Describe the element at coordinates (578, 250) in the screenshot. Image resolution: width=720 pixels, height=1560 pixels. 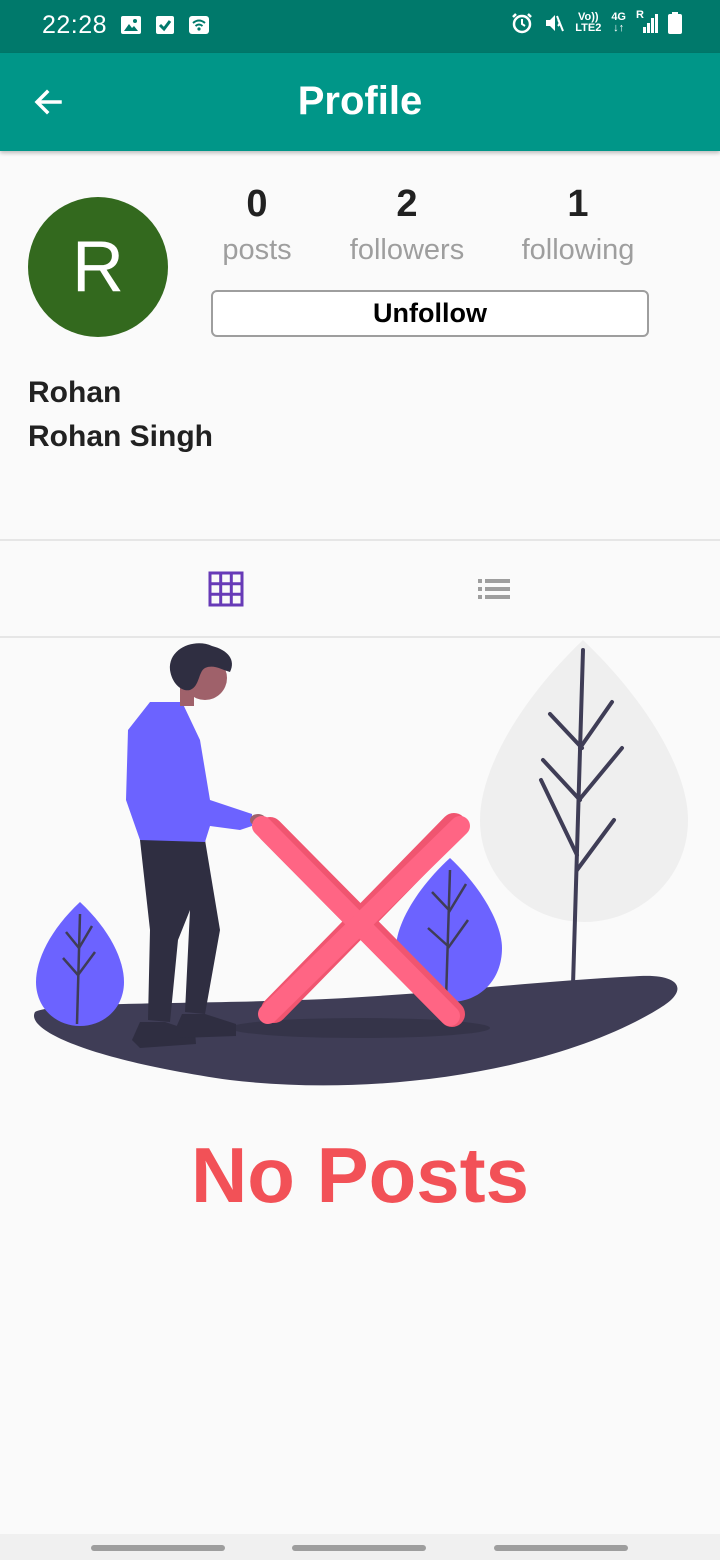
I see `following-label: following` at that location.